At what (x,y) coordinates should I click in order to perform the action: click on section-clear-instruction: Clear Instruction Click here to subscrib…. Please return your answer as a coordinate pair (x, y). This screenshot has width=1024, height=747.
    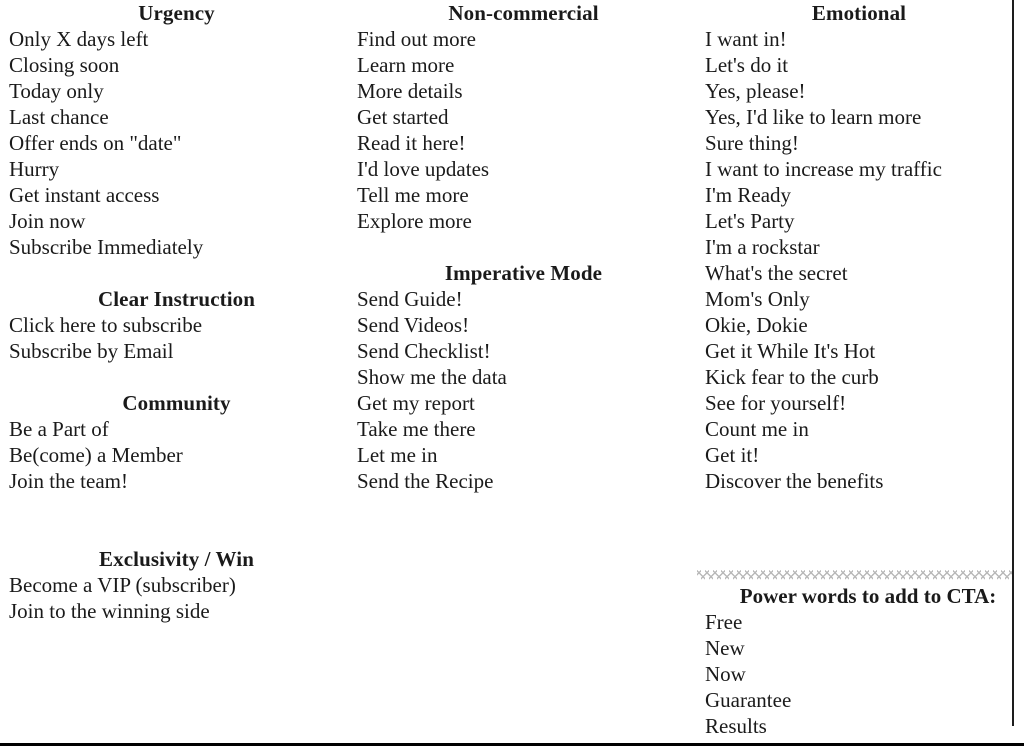
    Looking at the image, I should click on (176, 325).